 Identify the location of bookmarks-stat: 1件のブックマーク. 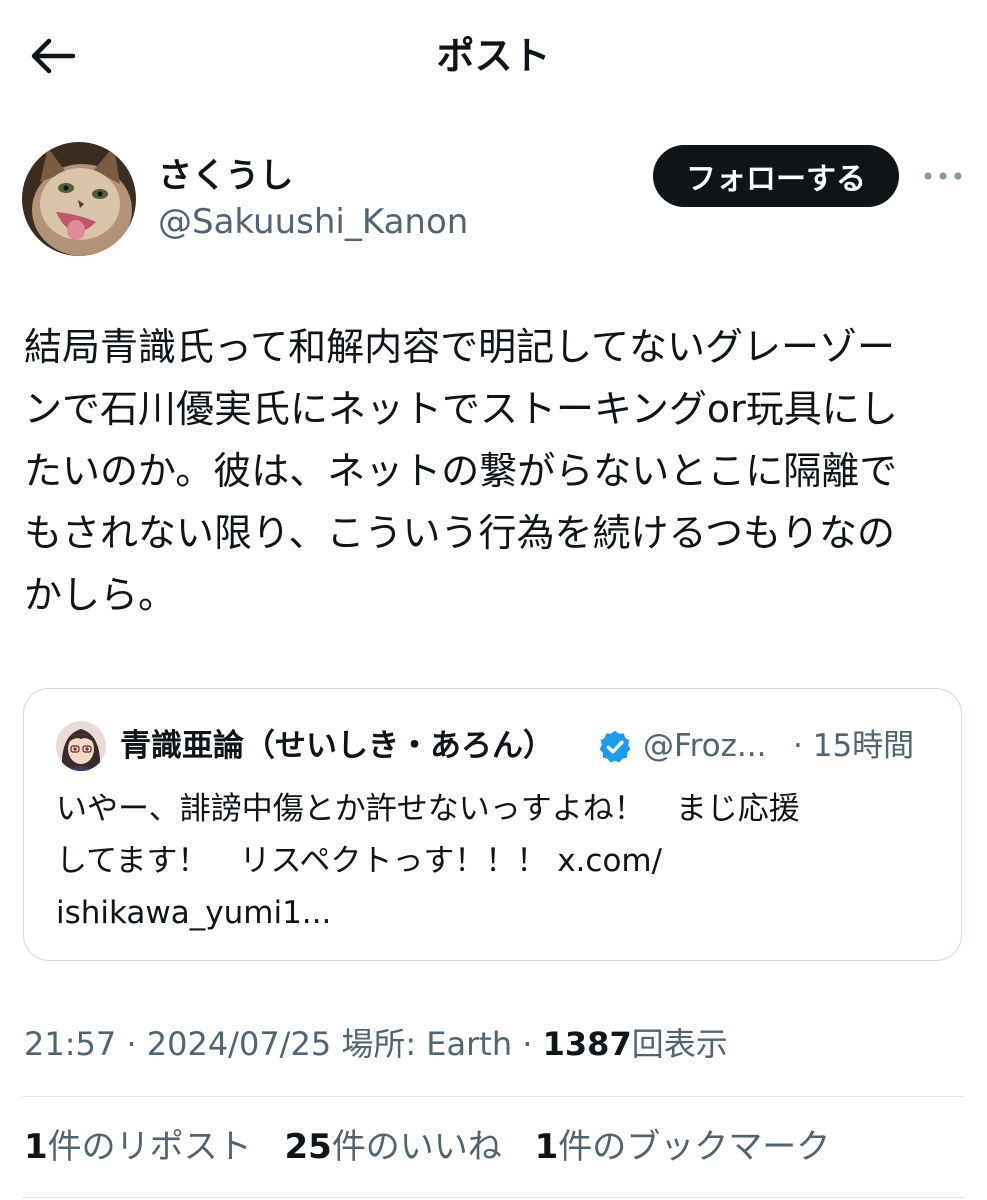
(683, 1147).